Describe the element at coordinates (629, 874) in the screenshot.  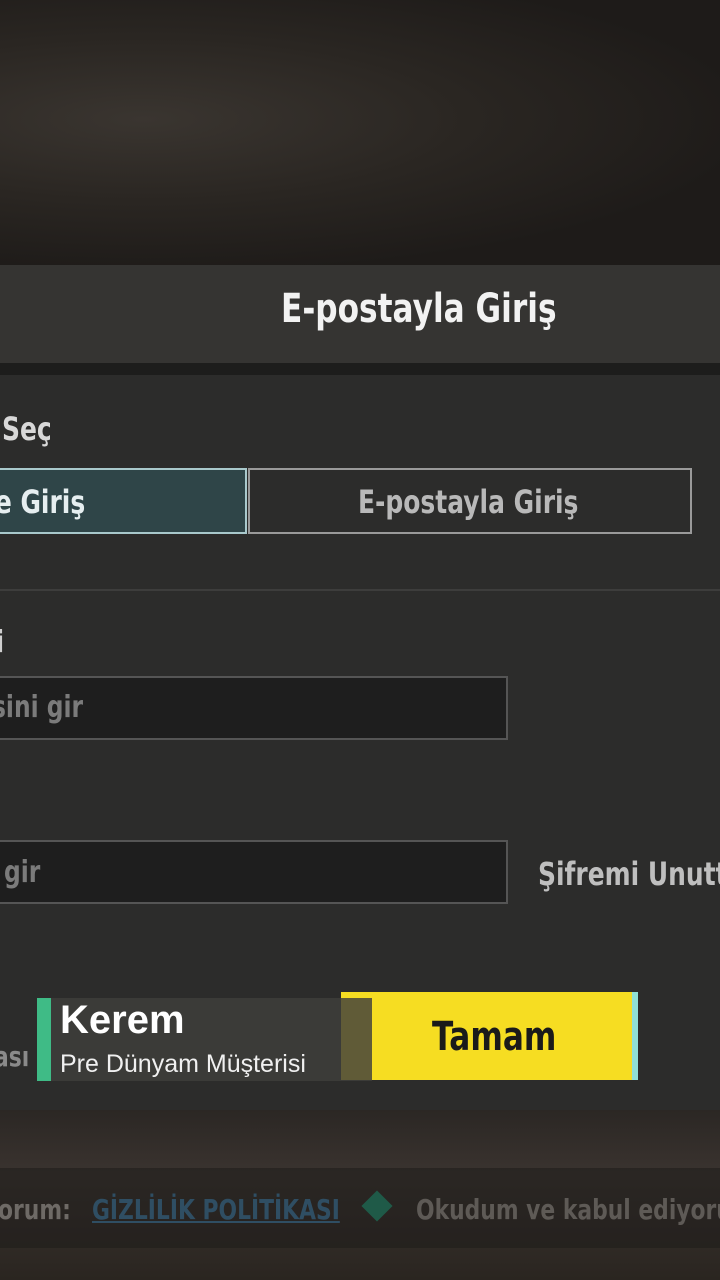
I see `forgot-password-link: Şifremi Unutt` at that location.